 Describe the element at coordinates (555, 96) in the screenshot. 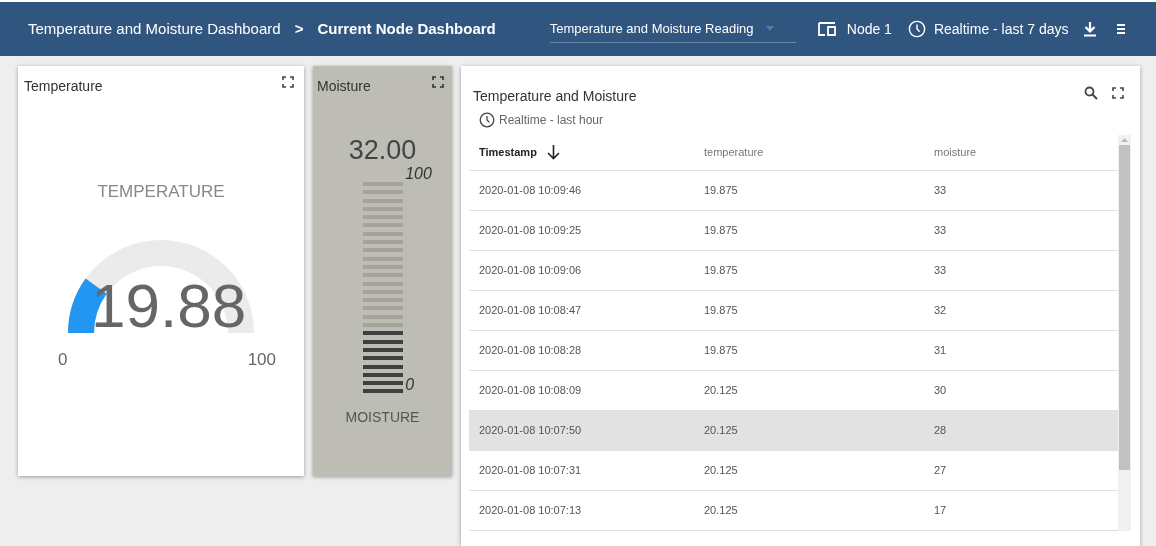

I see `card-title: Temperature and Moisture` at that location.